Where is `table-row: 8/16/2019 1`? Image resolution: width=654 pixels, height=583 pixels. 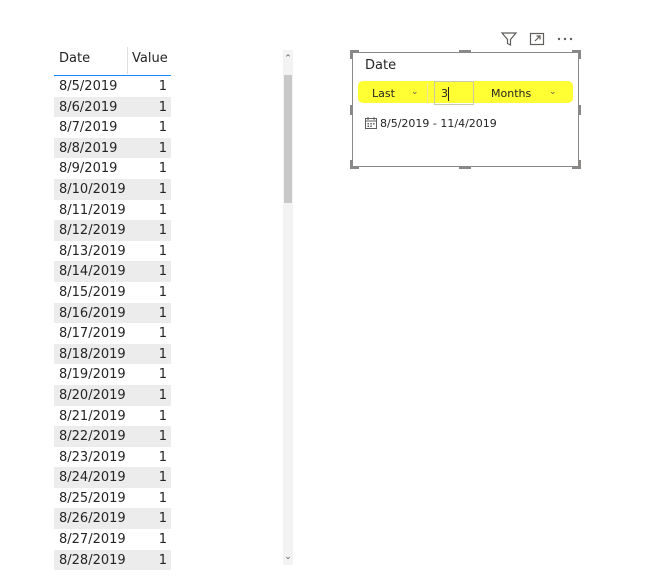
table-row: 8/16/2019 1 is located at coordinates (112, 313).